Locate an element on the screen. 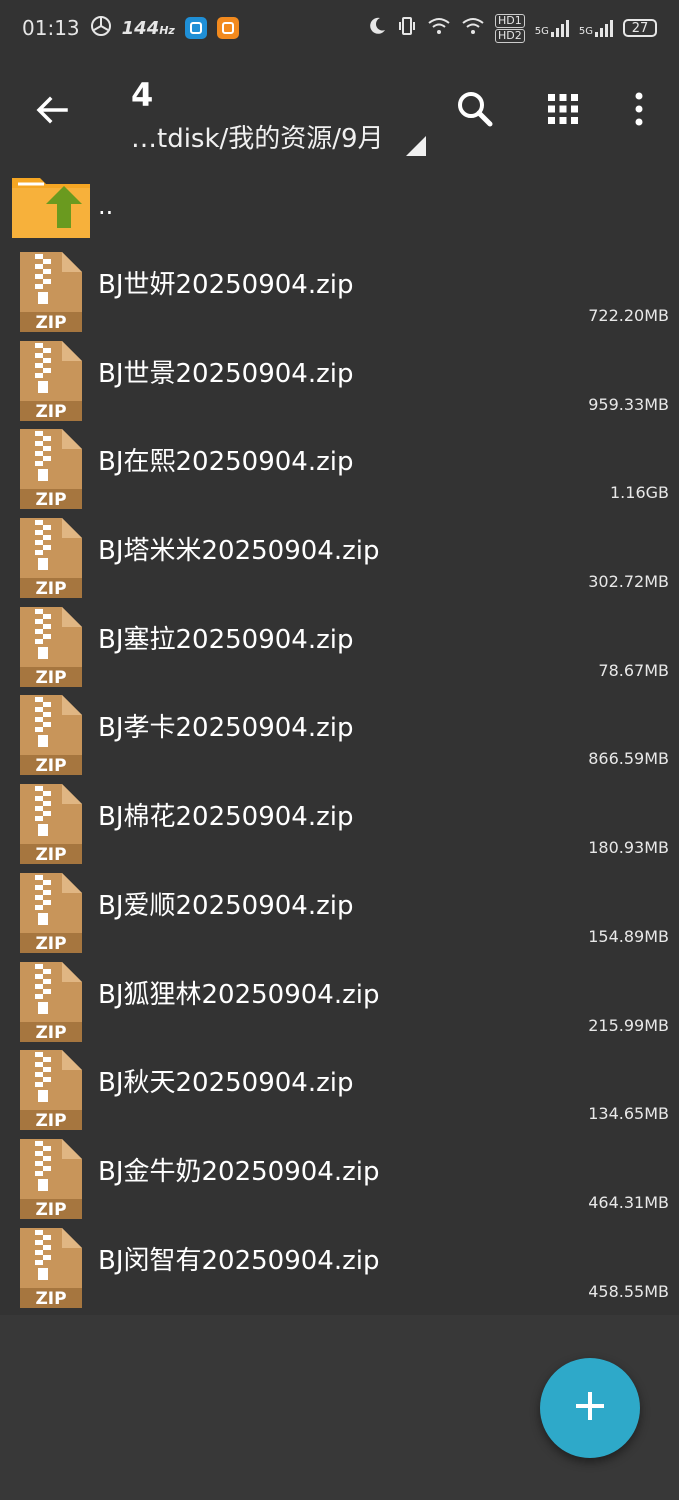 The image size is (679, 1500). status-bar: 01:13 144Hz HD1 HD2 5G 5G 27 is located at coordinates (339, 28).